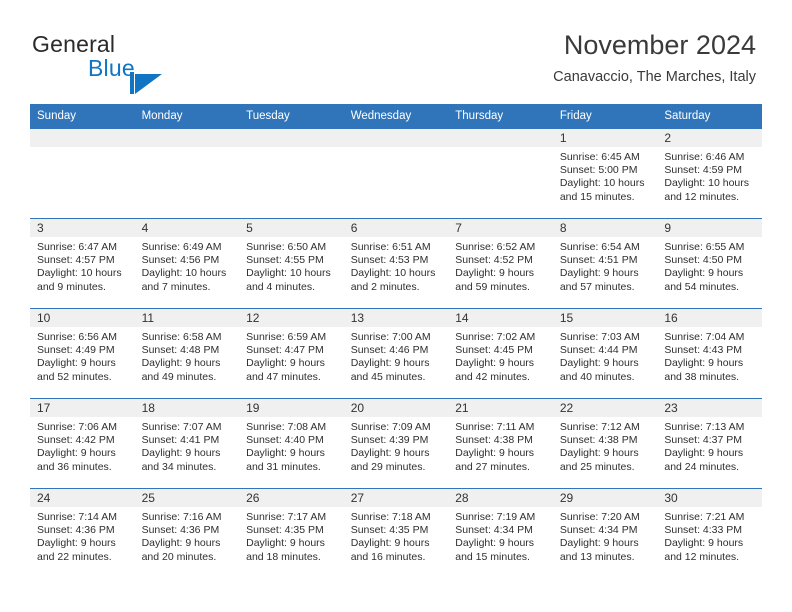 This screenshot has height=612, width=792. I want to click on sunset-text: Sunset: 4:48 PM, so click(180, 350).